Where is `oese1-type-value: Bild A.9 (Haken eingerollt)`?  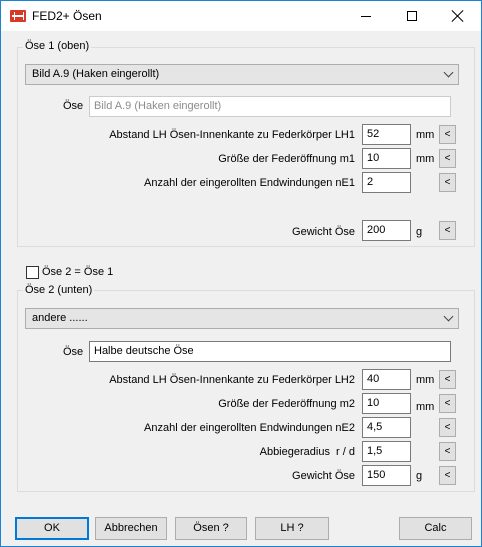 oese1-type-value: Bild A.9 (Haken eingerollt) is located at coordinates (96, 74).